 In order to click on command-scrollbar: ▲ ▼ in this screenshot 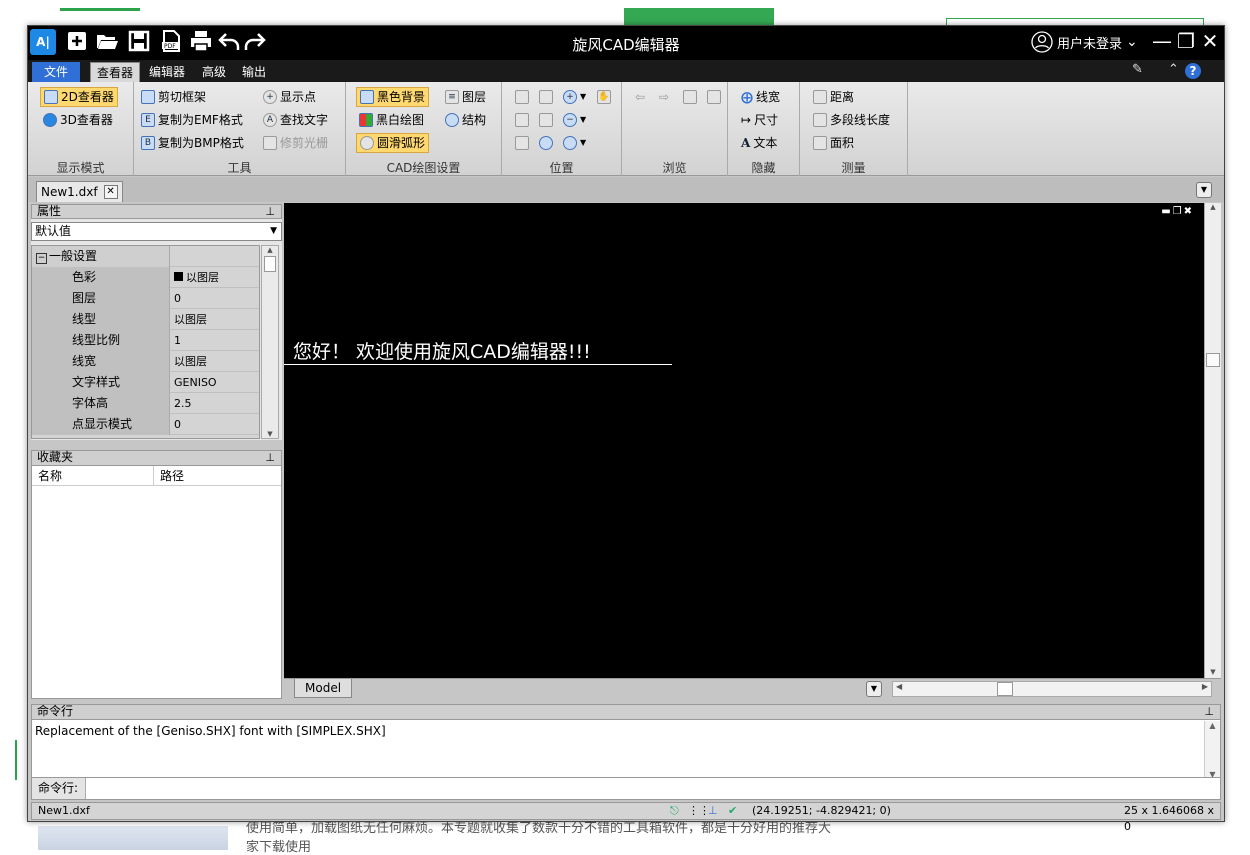, I will do `click(1212, 750)`.